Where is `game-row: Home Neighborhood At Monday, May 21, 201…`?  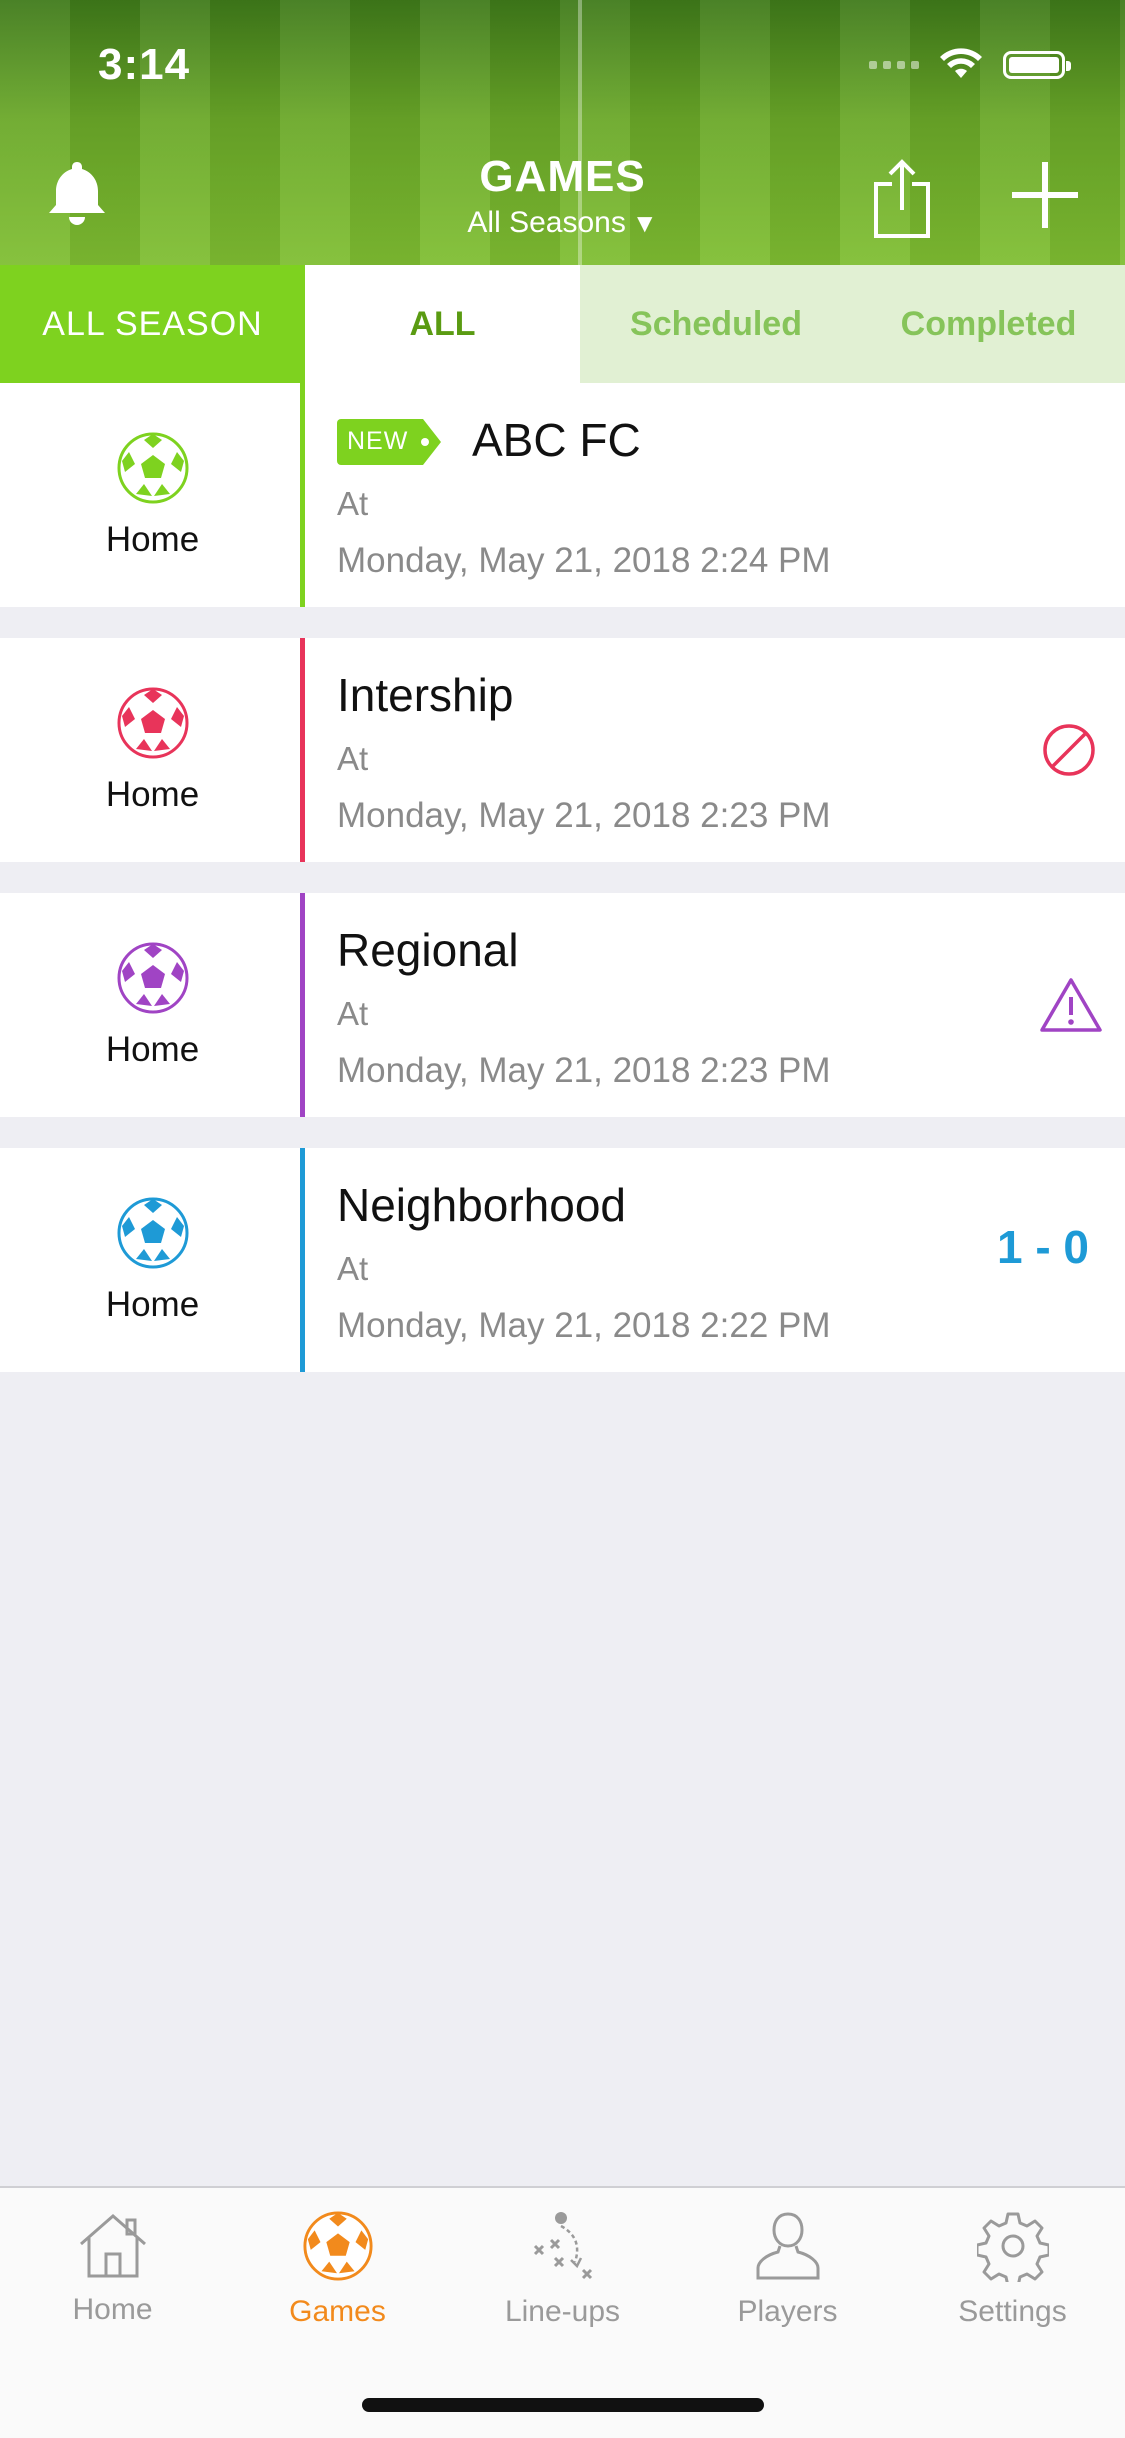
game-row: Home Neighborhood At Monday, May 21, 201… is located at coordinates (562, 1260).